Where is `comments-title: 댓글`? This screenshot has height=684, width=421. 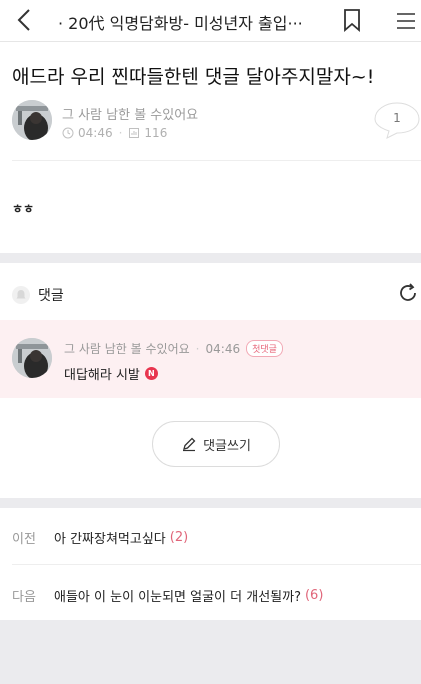 comments-title: 댓글 is located at coordinates (51, 296).